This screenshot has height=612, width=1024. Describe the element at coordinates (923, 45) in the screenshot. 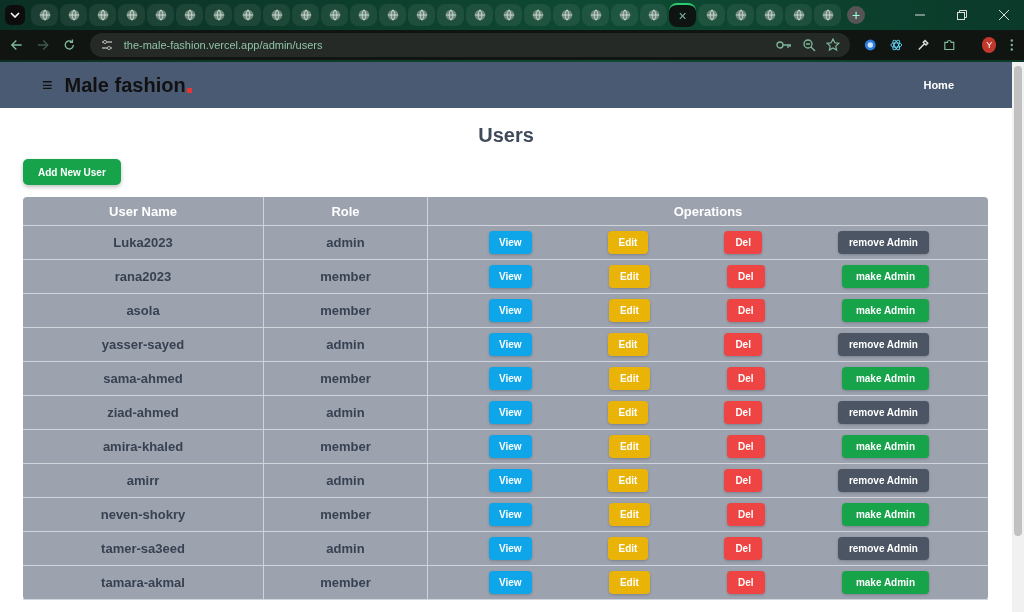

I see `eyedropper-icon` at that location.